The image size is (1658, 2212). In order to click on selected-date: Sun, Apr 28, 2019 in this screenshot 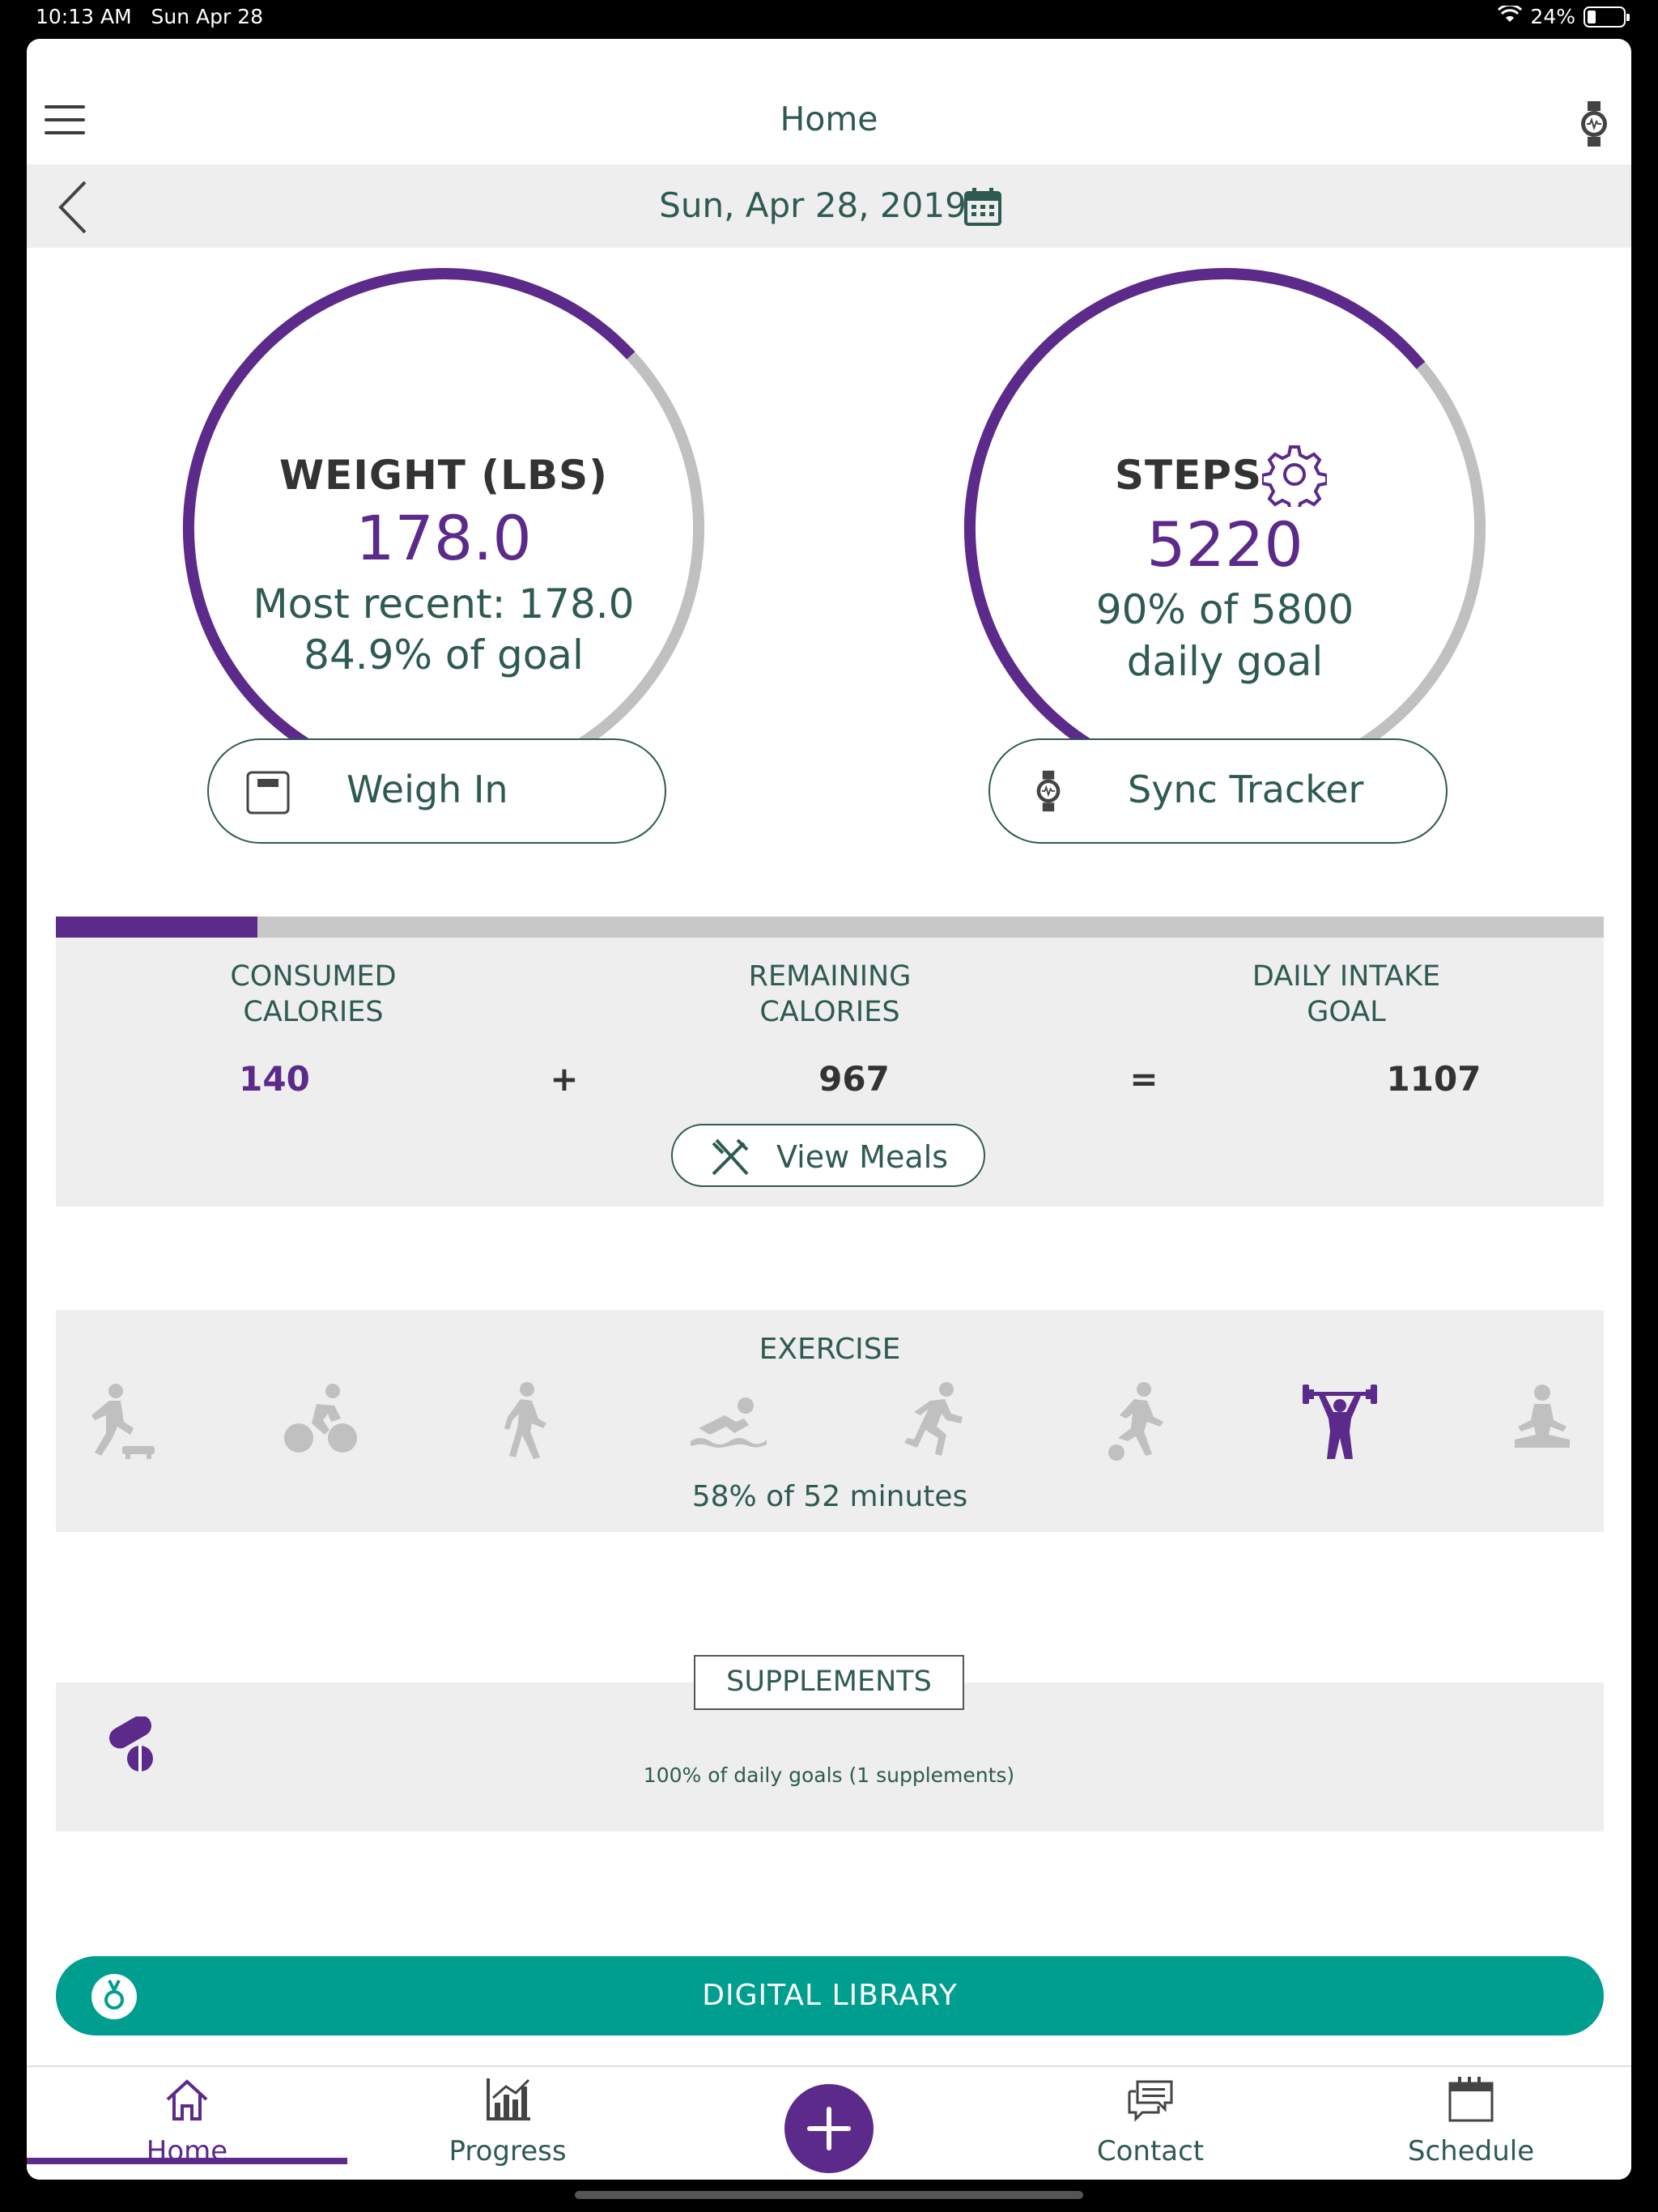, I will do `click(813, 205)`.